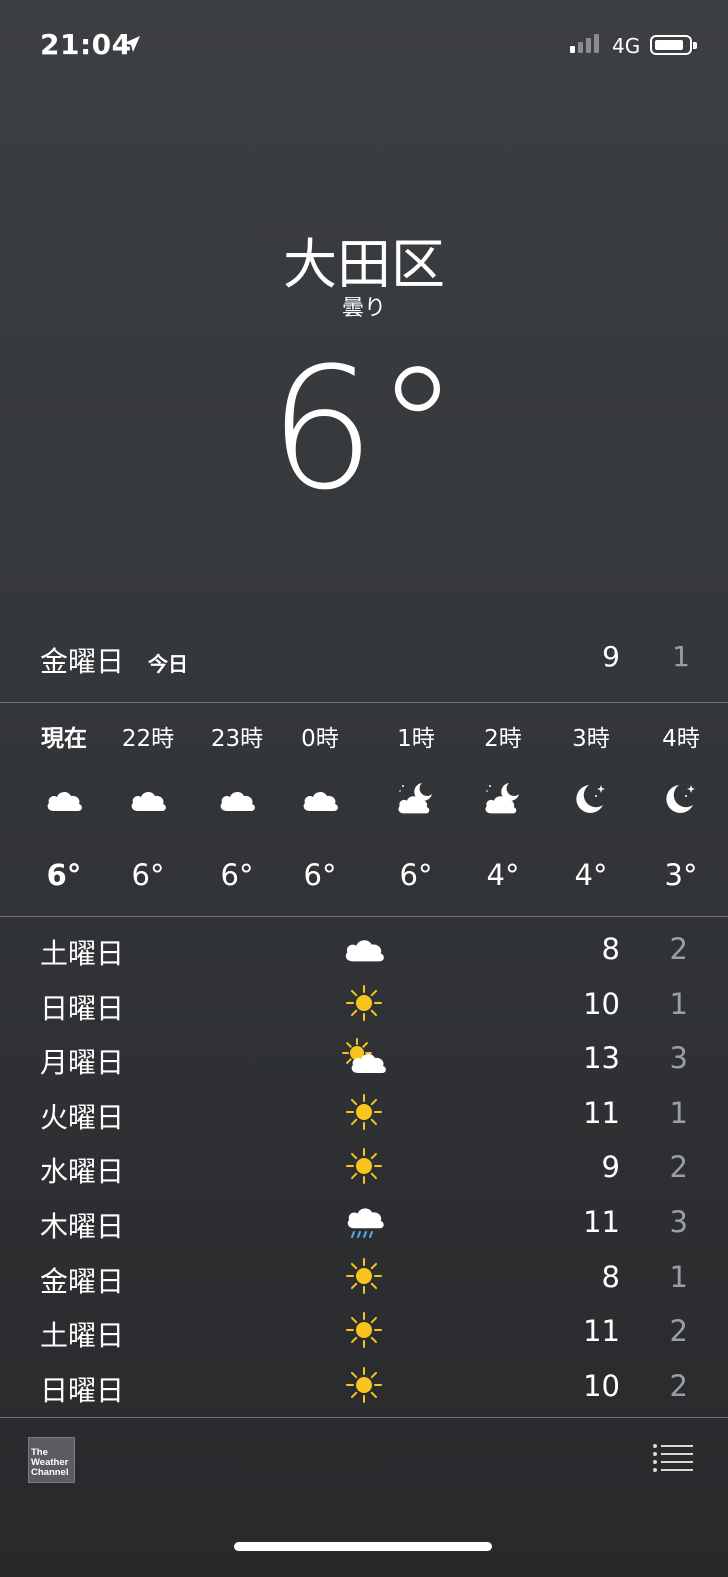 The width and height of the screenshot is (728, 1577). What do you see at coordinates (673, 1458) in the screenshot?
I see `list-icon` at bounding box center [673, 1458].